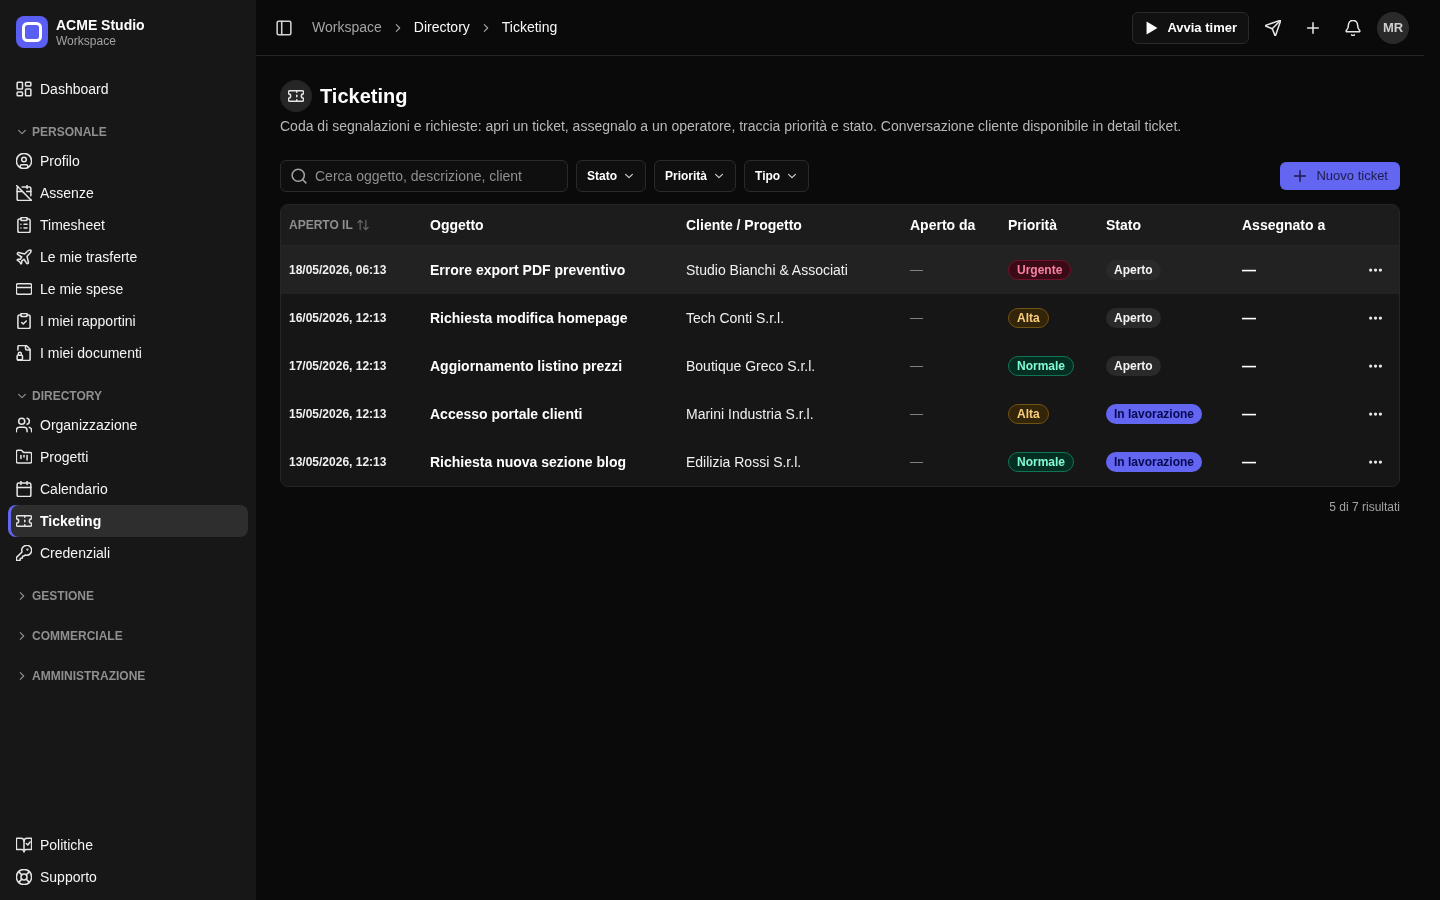 The width and height of the screenshot is (1440, 900). I want to click on search-input: Cerca oggetto, descrizione, client, so click(436, 176).